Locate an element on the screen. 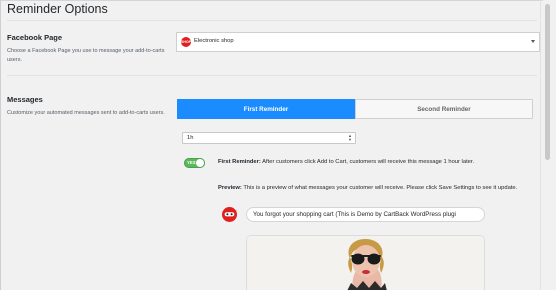 The width and height of the screenshot is (556, 290). toggle-label: YES is located at coordinates (191, 162).